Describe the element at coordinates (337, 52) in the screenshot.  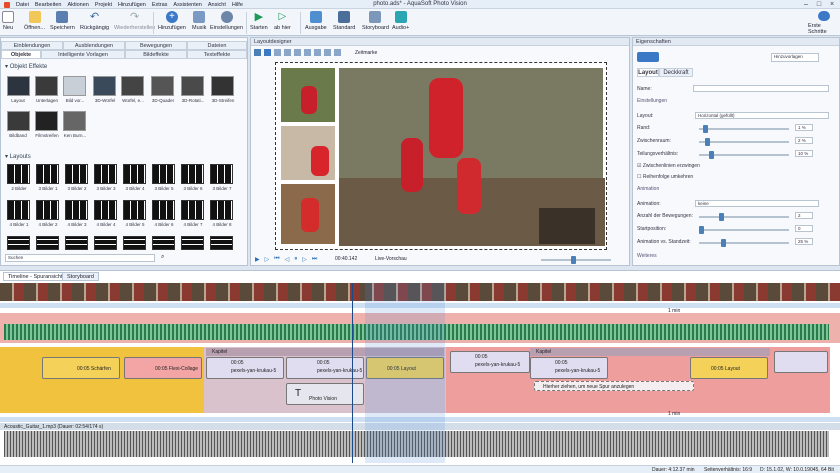
I see `flip-tool-icon` at that location.